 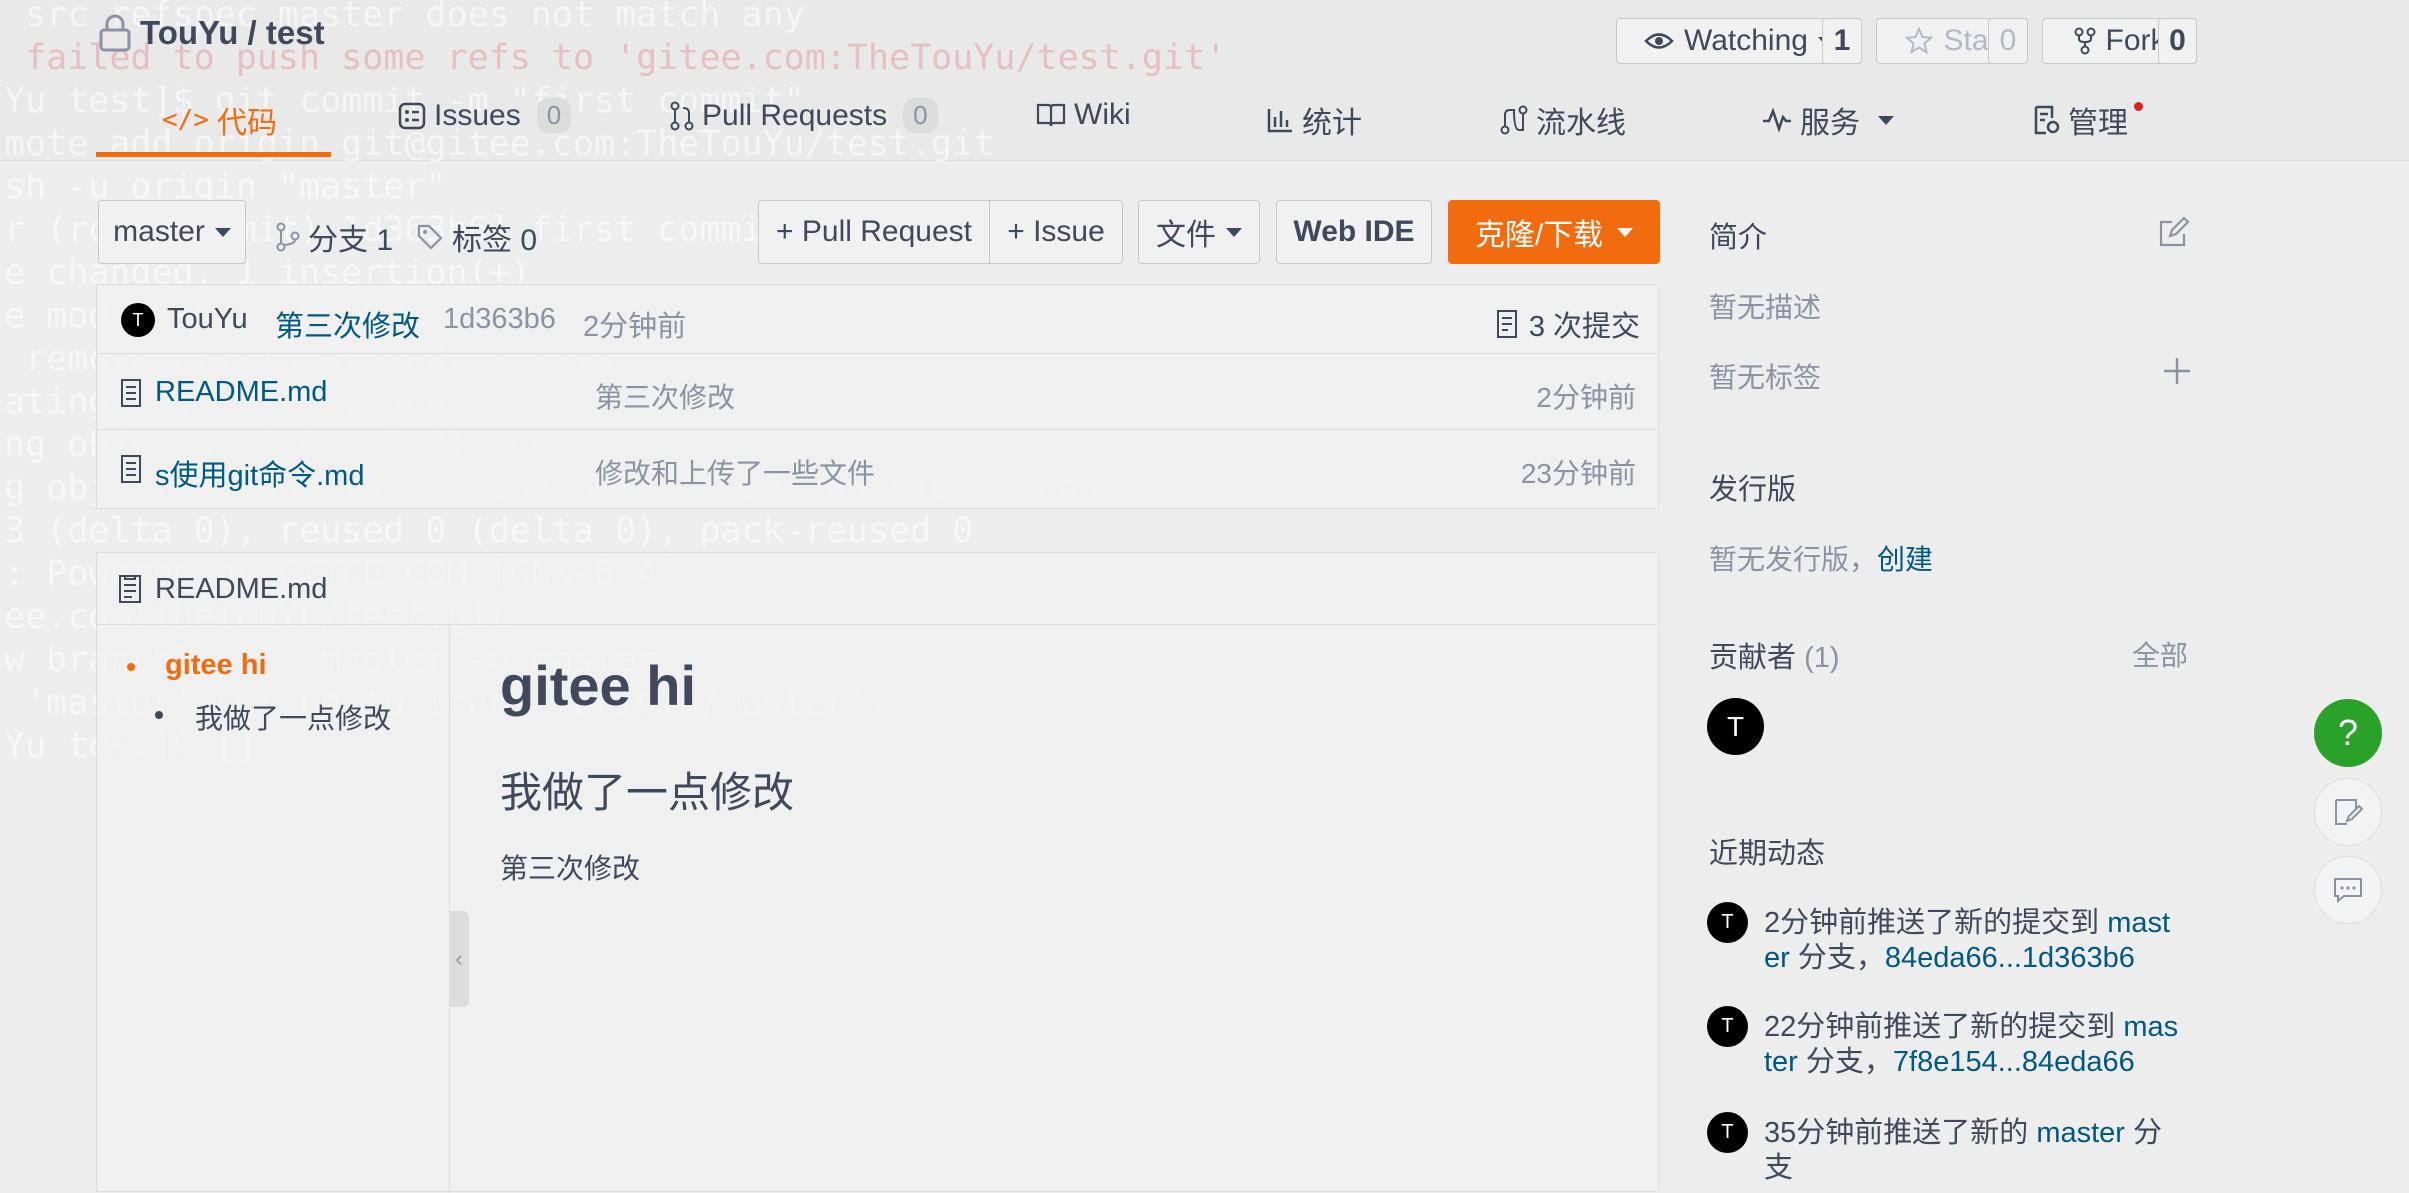 I want to click on new-pull-request-button: + Pull Request, so click(x=874, y=232).